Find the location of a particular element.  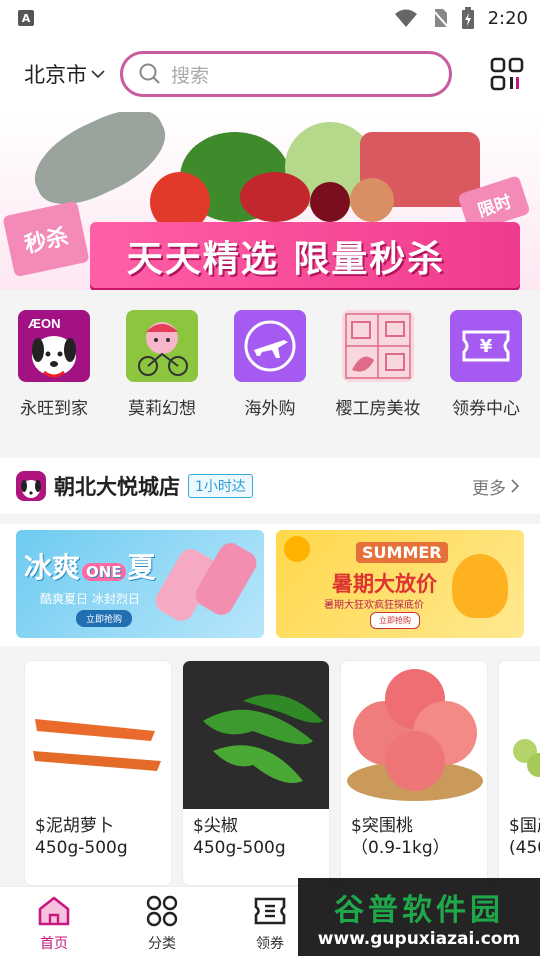

quick-nav-item-coupon: ¥ 领券中心 is located at coordinates (486, 364).